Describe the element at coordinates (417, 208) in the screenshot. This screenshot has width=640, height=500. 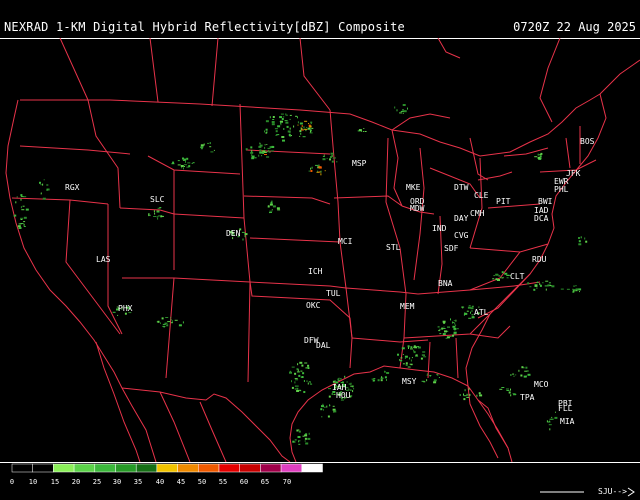
I see `station-label-mdw: MDW` at that location.